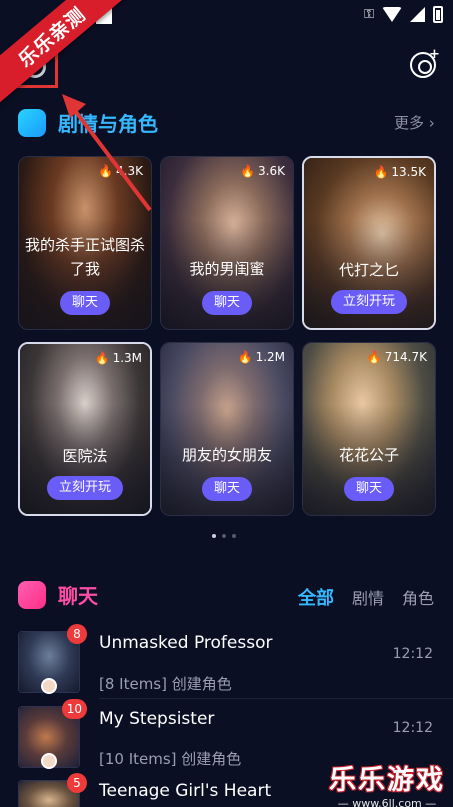 The width and height of the screenshot is (453, 807). What do you see at coordinates (107, 153) in the screenshot?
I see `annotation-arrow` at bounding box center [107, 153].